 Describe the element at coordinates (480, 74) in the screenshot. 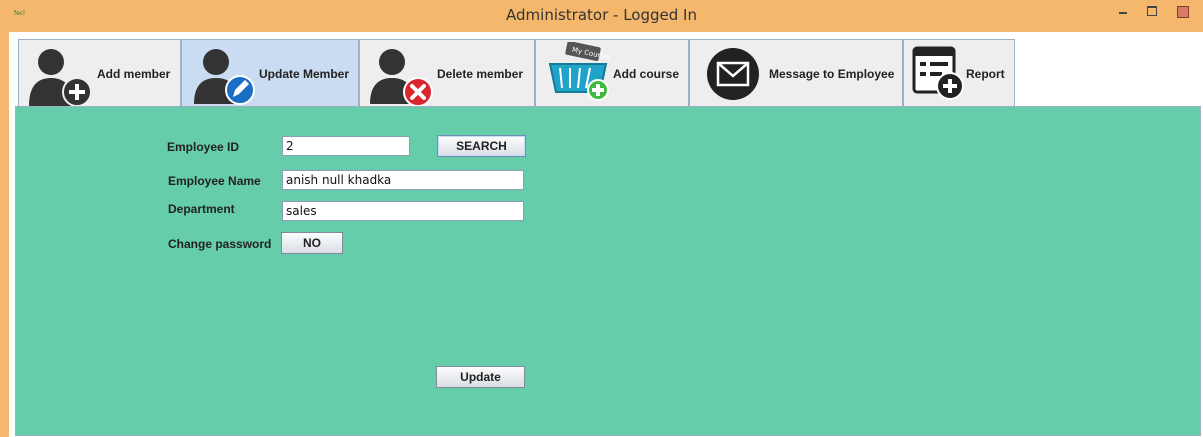

I see `tab-label: Delete member` at that location.